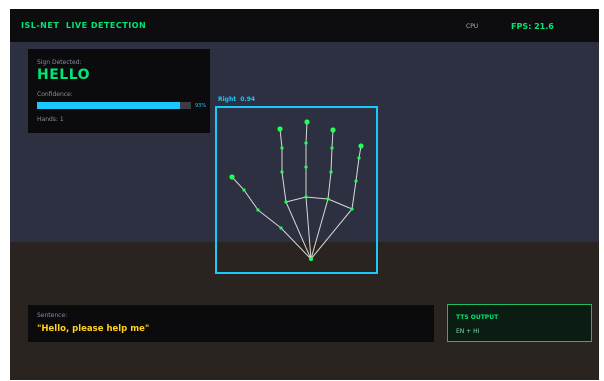 The width and height of the screenshot is (604, 381). I want to click on thumb-tip-joint-dot, so click(232, 177).